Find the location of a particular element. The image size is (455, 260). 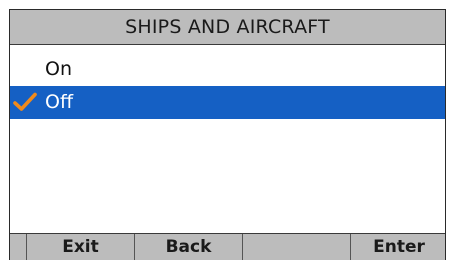

exit-softkey: Exit is located at coordinates (81, 247).